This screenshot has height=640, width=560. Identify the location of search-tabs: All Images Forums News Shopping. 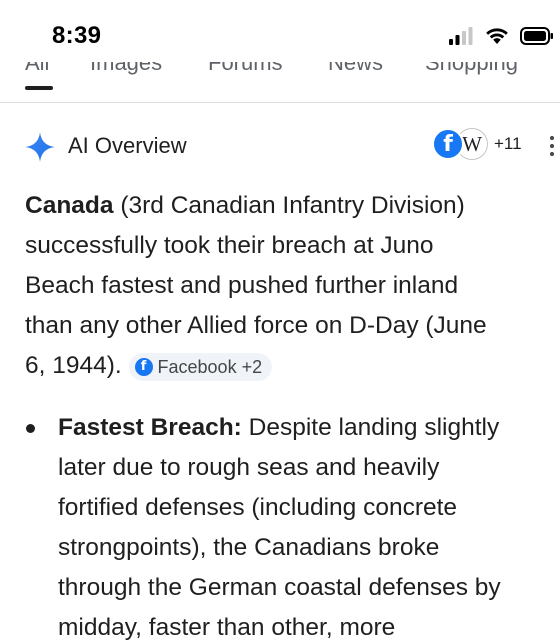
(280, 82).